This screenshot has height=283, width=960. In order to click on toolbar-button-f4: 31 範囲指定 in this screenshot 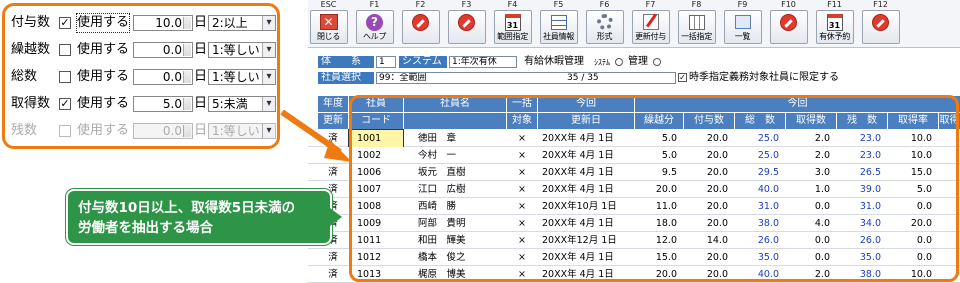, I will do `click(512, 27)`.